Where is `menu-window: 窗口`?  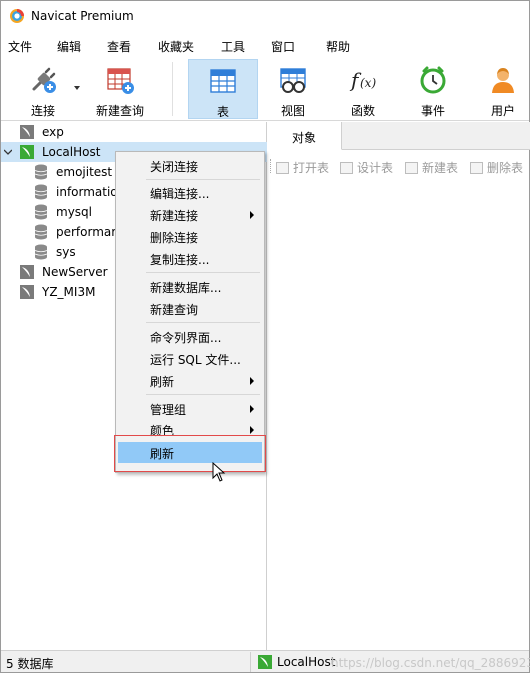
menu-window: 窗口 is located at coordinates (283, 46).